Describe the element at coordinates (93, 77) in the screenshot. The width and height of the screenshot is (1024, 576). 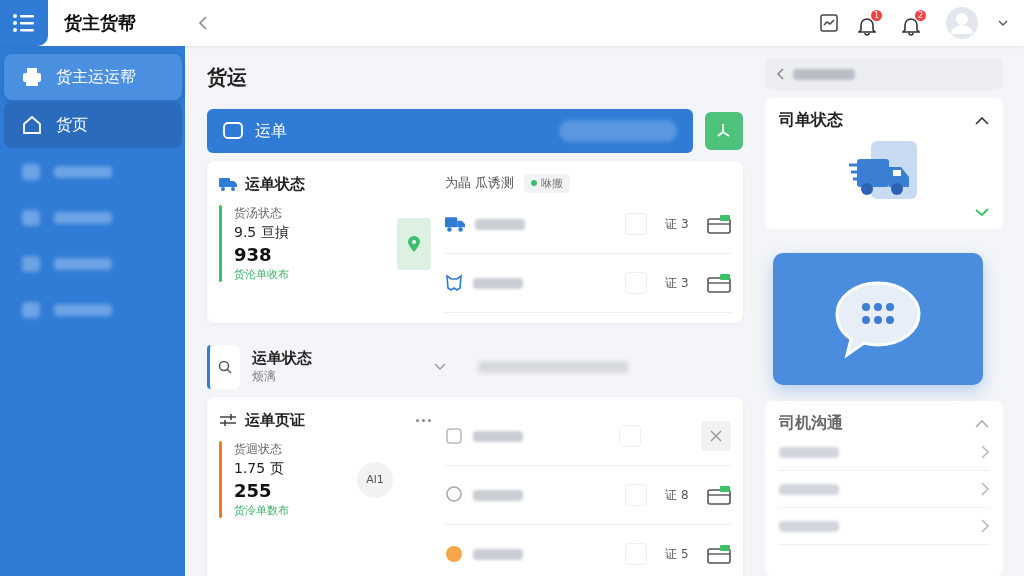
I see `sidebar-item: 货主运运帮` at that location.